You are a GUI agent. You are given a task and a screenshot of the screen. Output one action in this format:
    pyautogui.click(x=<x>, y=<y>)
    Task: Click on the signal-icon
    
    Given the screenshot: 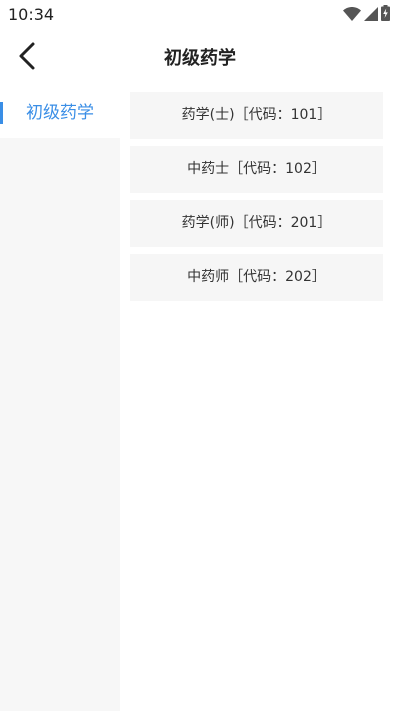 What is the action you would take?
    pyautogui.click(x=371, y=15)
    